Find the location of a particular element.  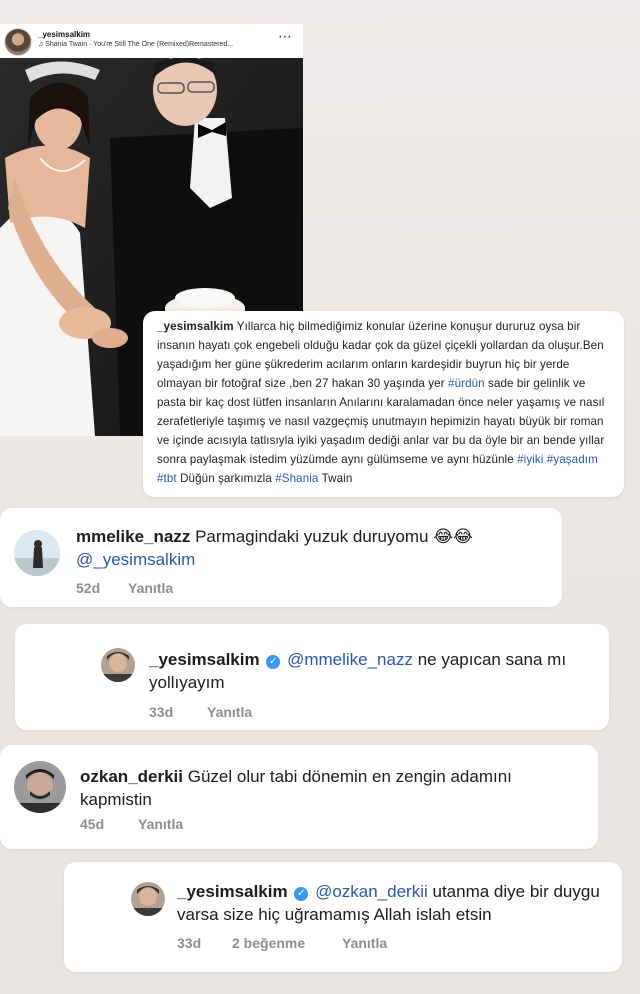

comment-time: 52d is located at coordinates (88, 588).